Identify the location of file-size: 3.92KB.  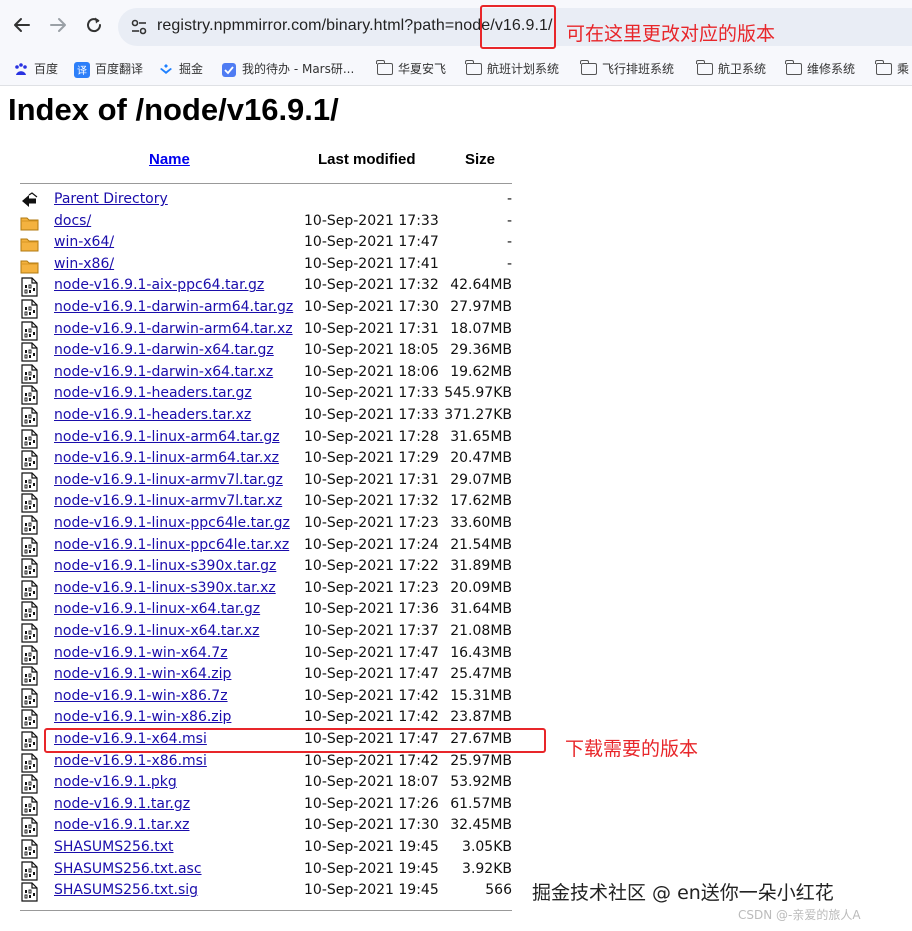
(487, 868).